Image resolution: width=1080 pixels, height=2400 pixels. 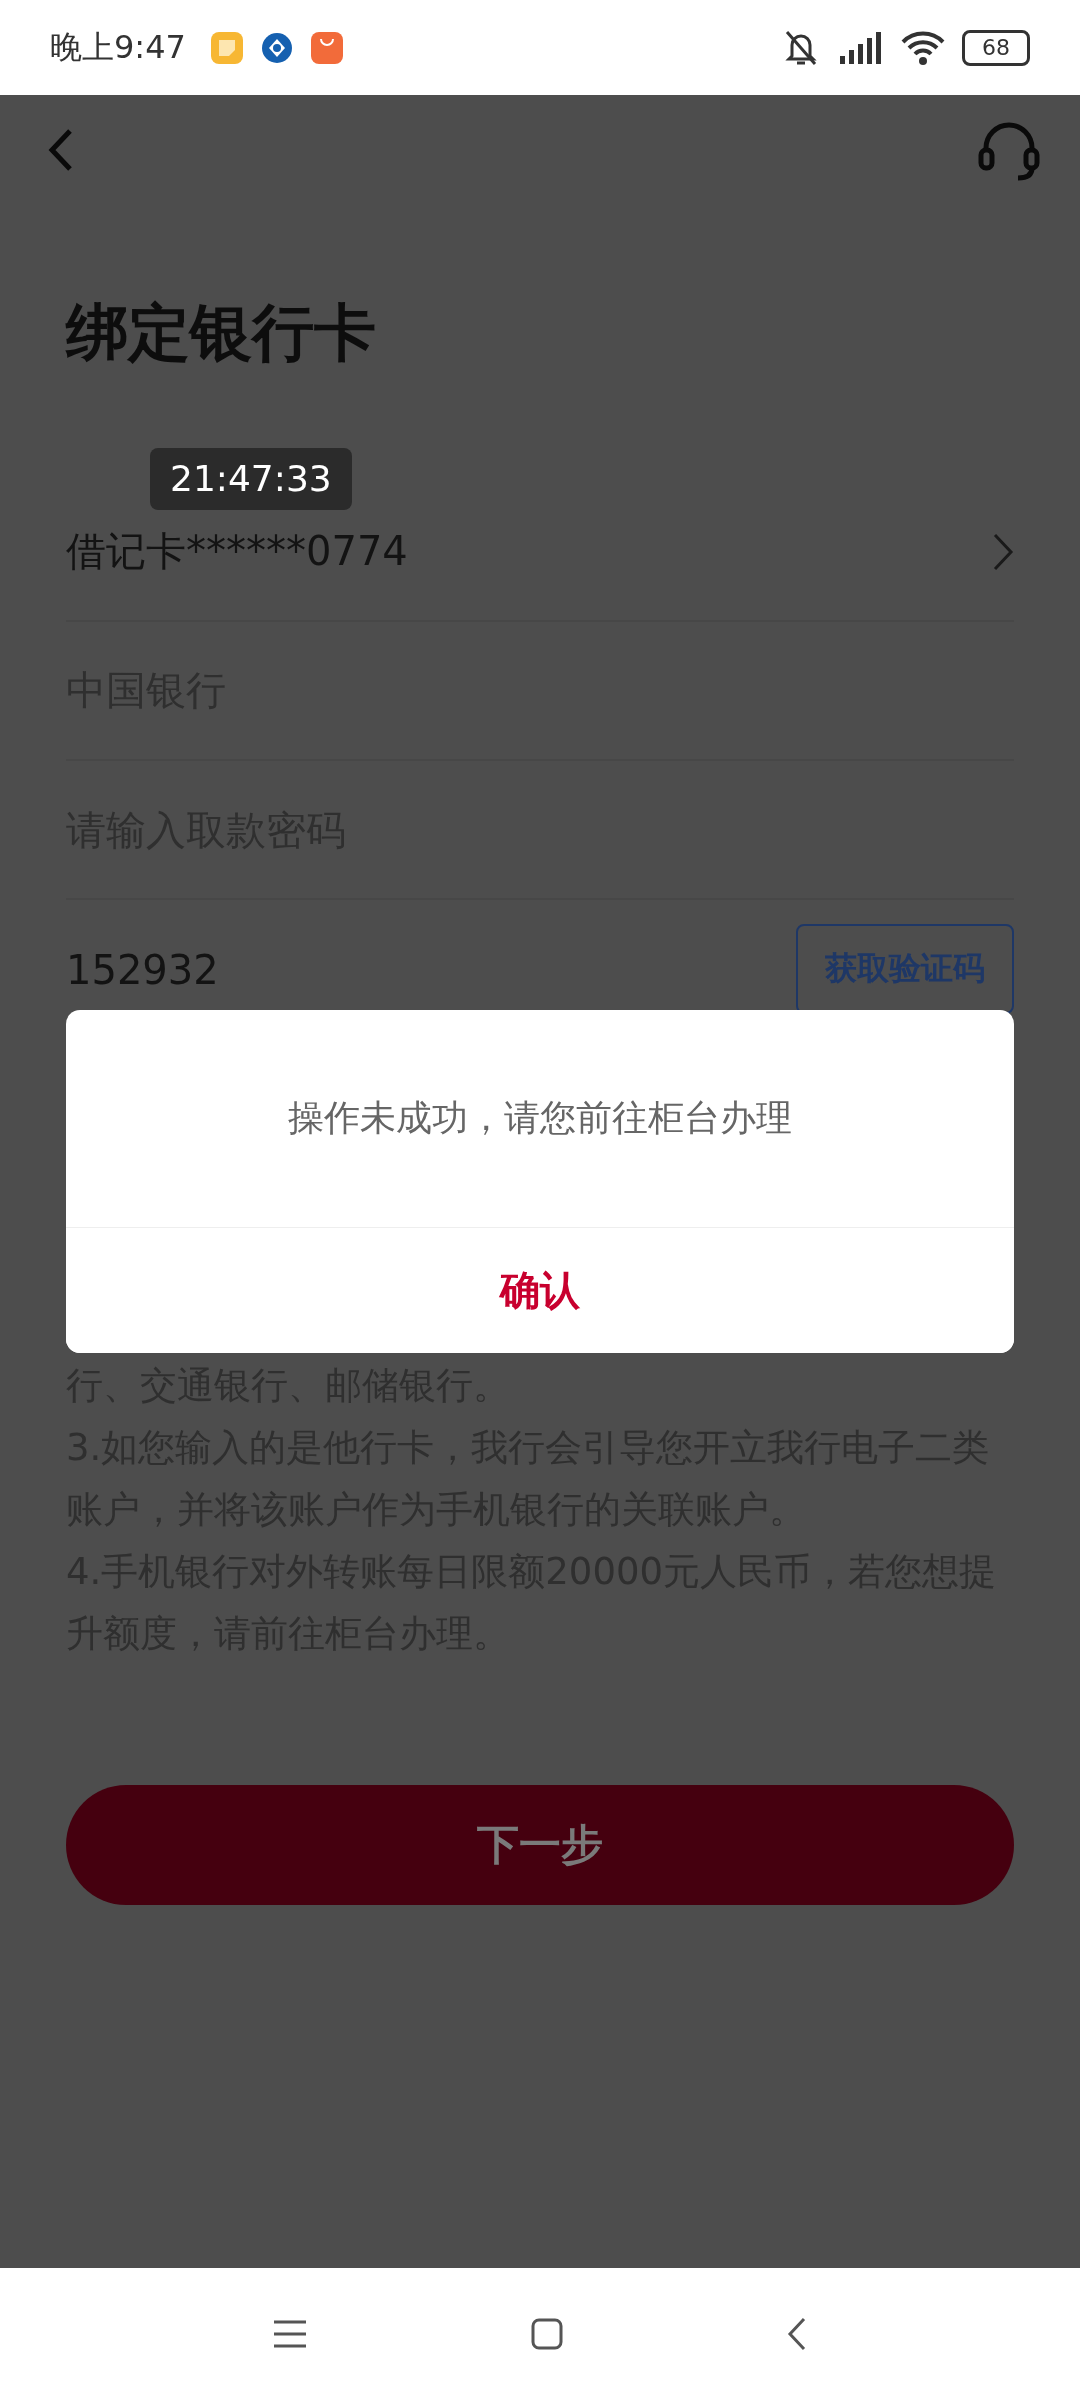 What do you see at coordinates (237, 551) in the screenshot?
I see `card-selector: 借记卡******0774` at bounding box center [237, 551].